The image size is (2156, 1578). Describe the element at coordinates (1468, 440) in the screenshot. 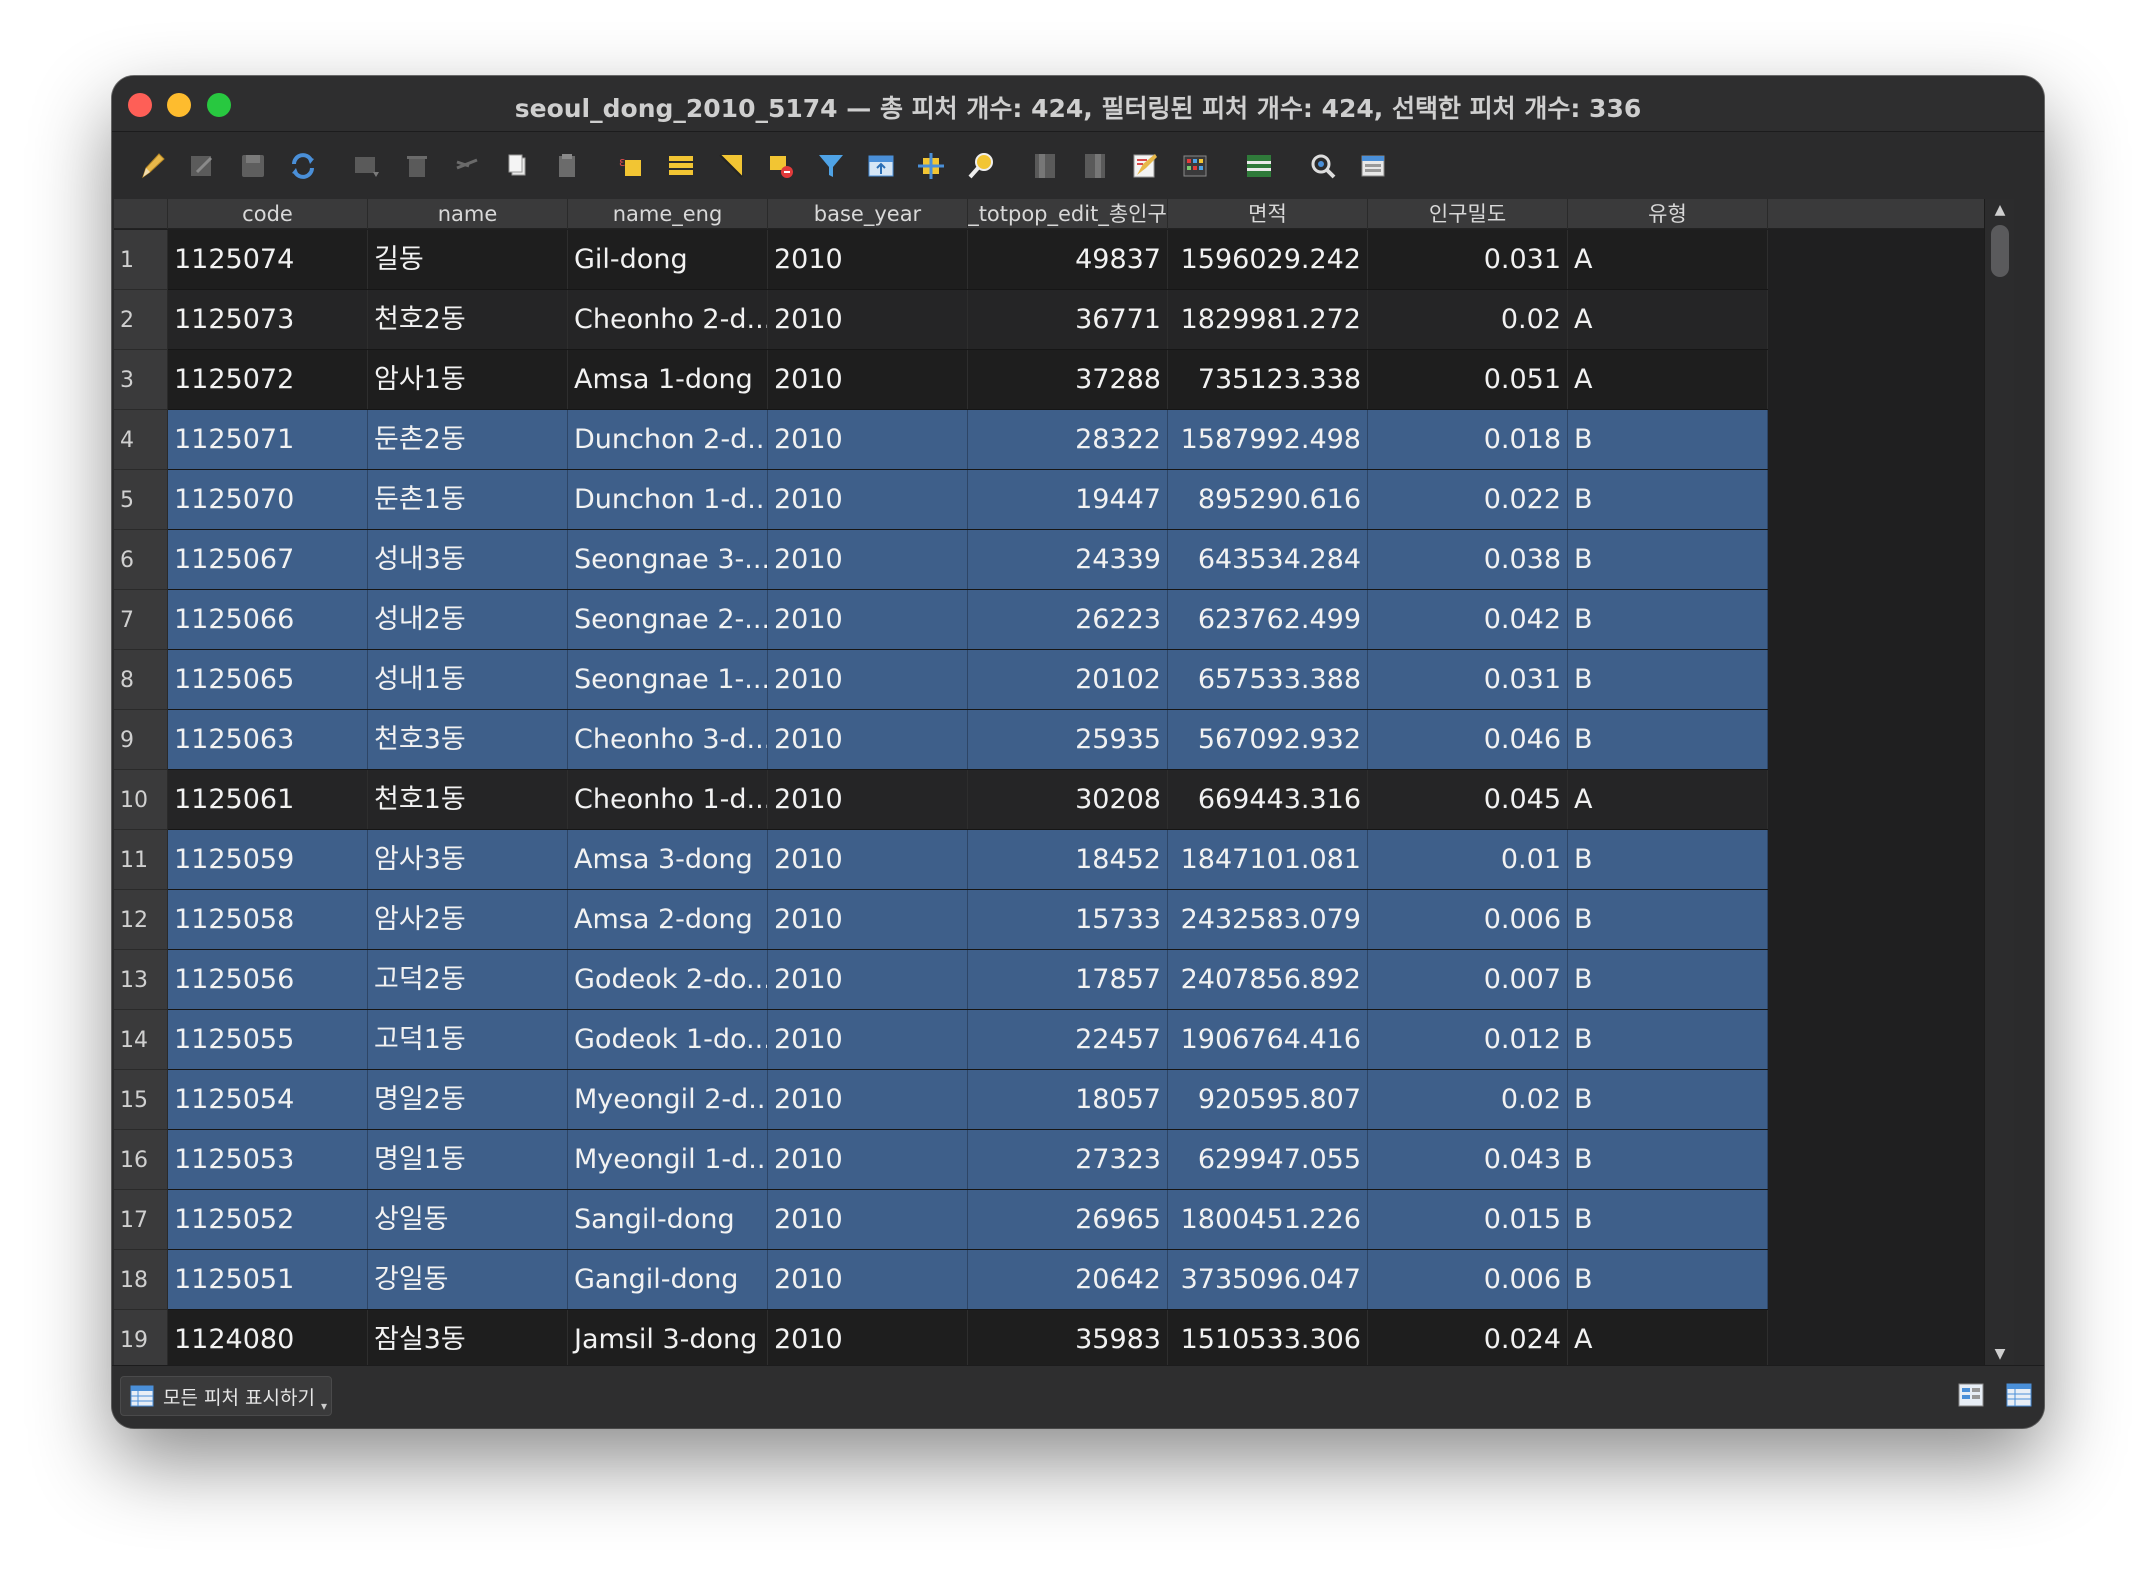

I see `cell-density: 0.018` at that location.